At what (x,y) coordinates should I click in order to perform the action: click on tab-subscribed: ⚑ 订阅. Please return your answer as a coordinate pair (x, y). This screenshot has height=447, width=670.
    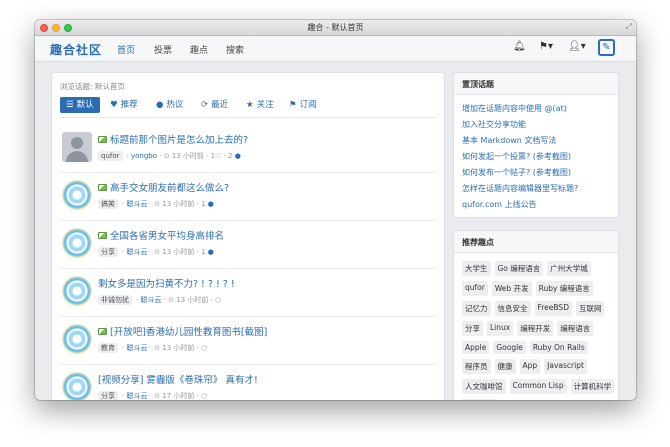
    Looking at the image, I should click on (303, 105).